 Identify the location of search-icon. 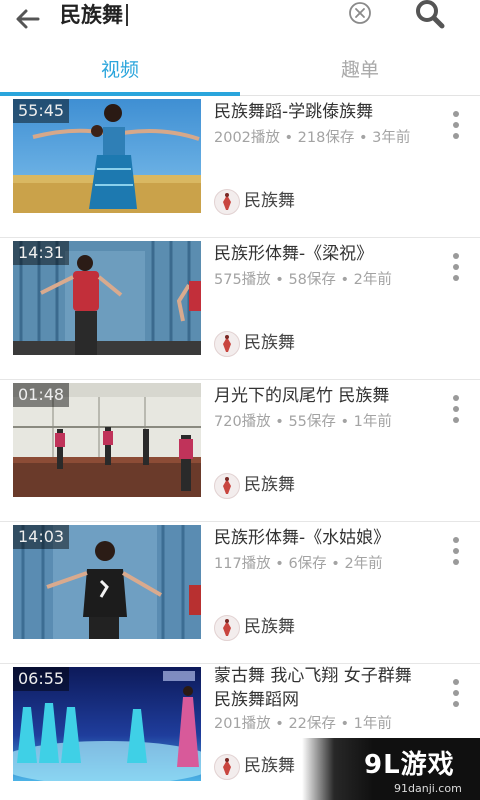
(430, 15).